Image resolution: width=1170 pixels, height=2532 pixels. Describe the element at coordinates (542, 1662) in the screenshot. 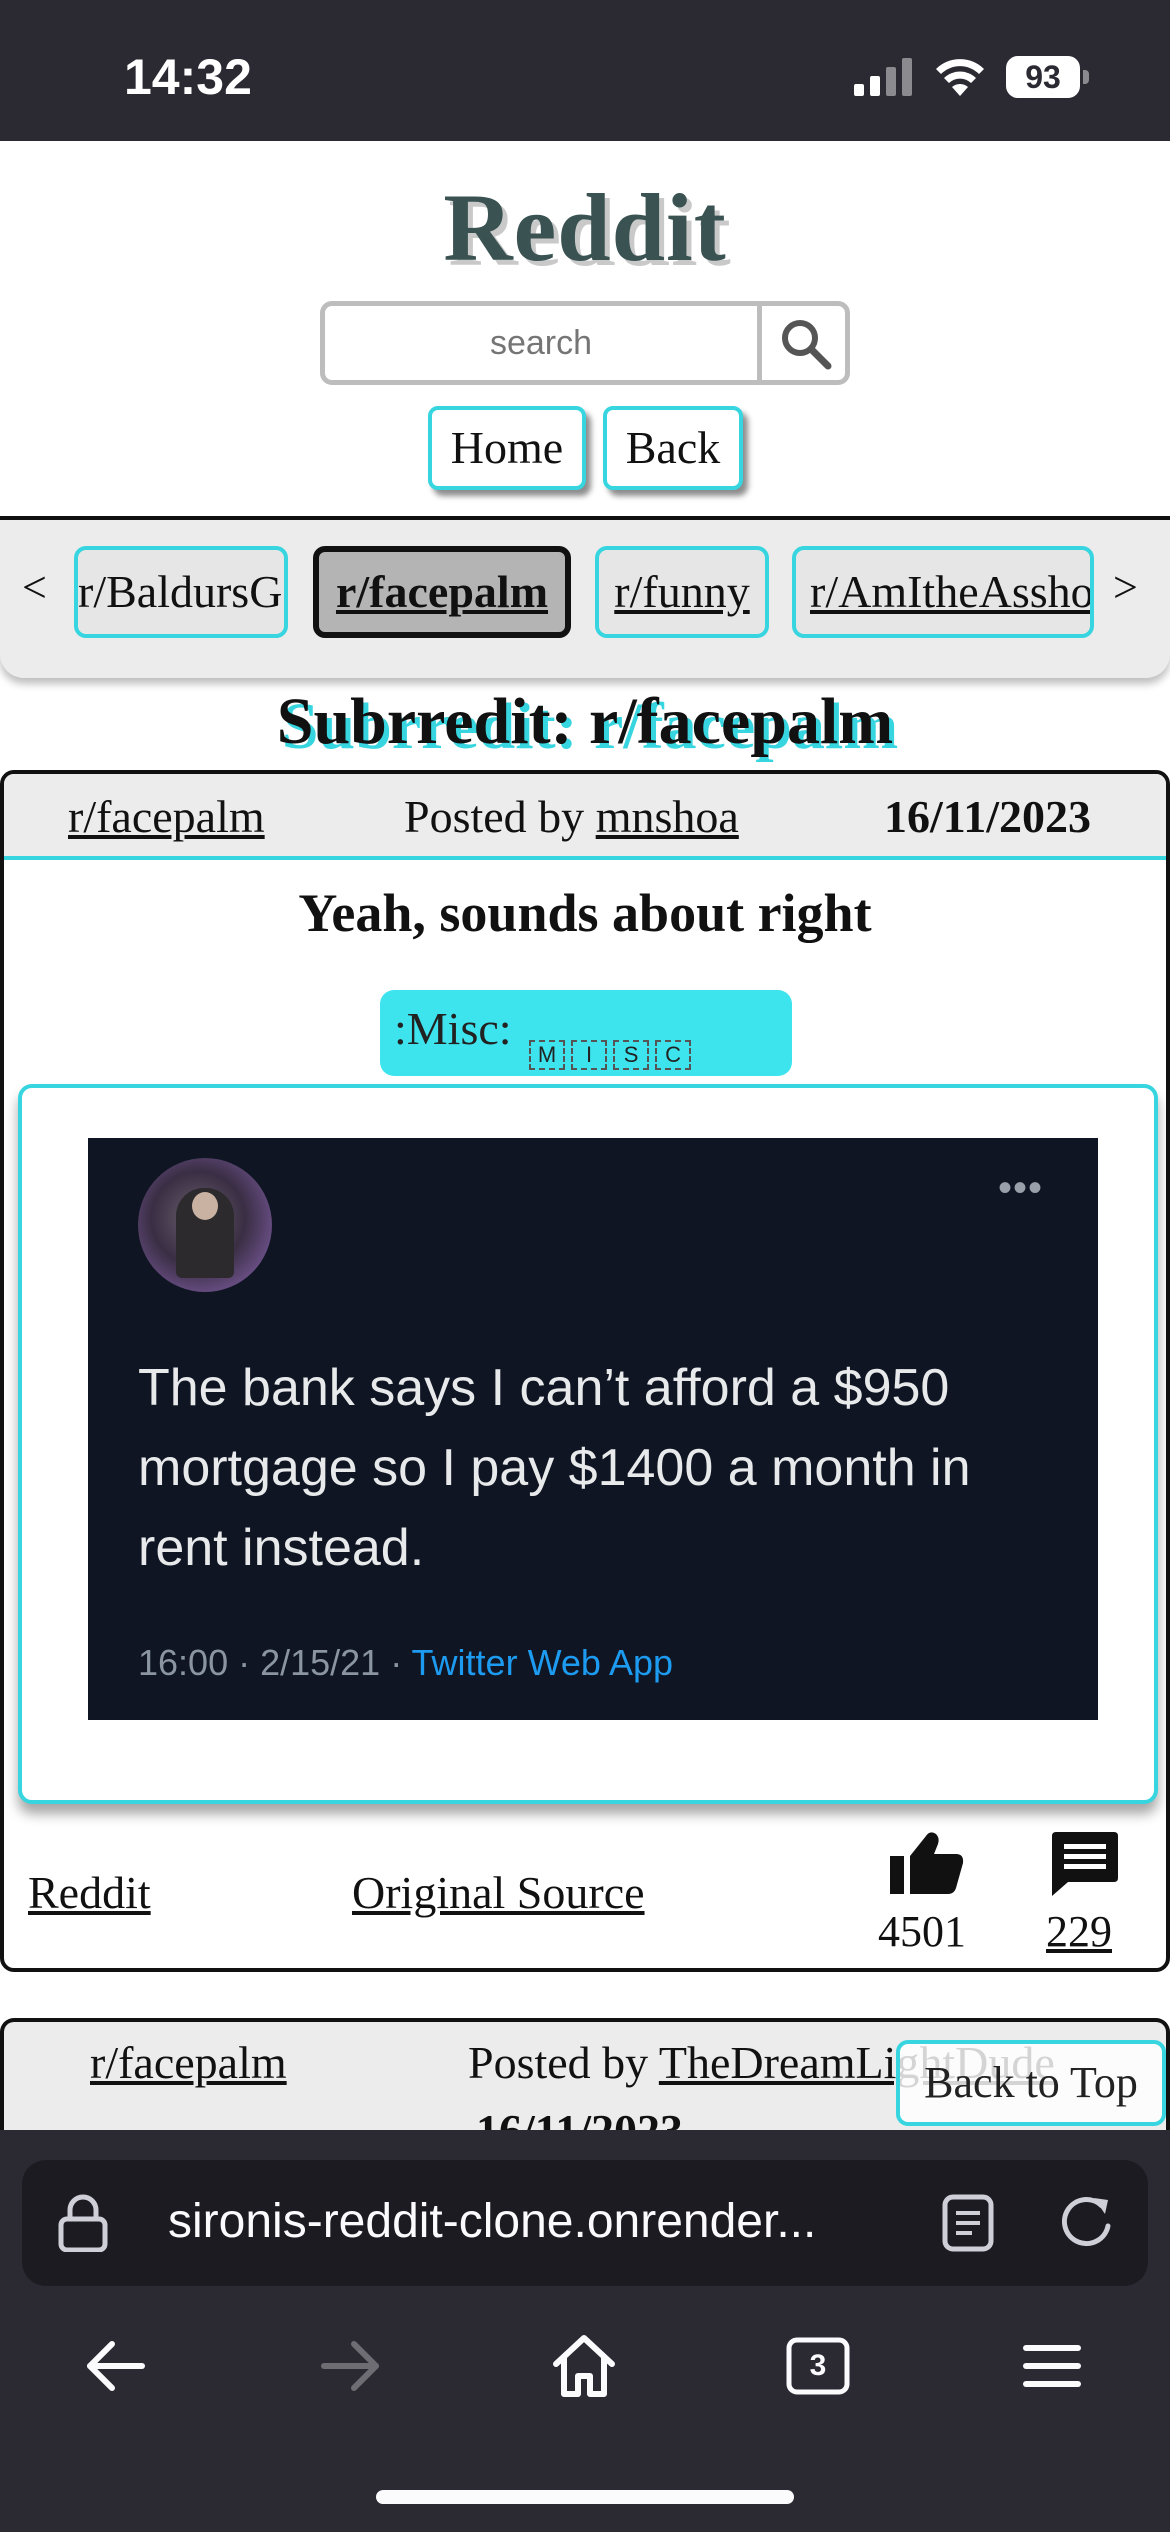

I see `tweet-app: Twitter Web App` at that location.